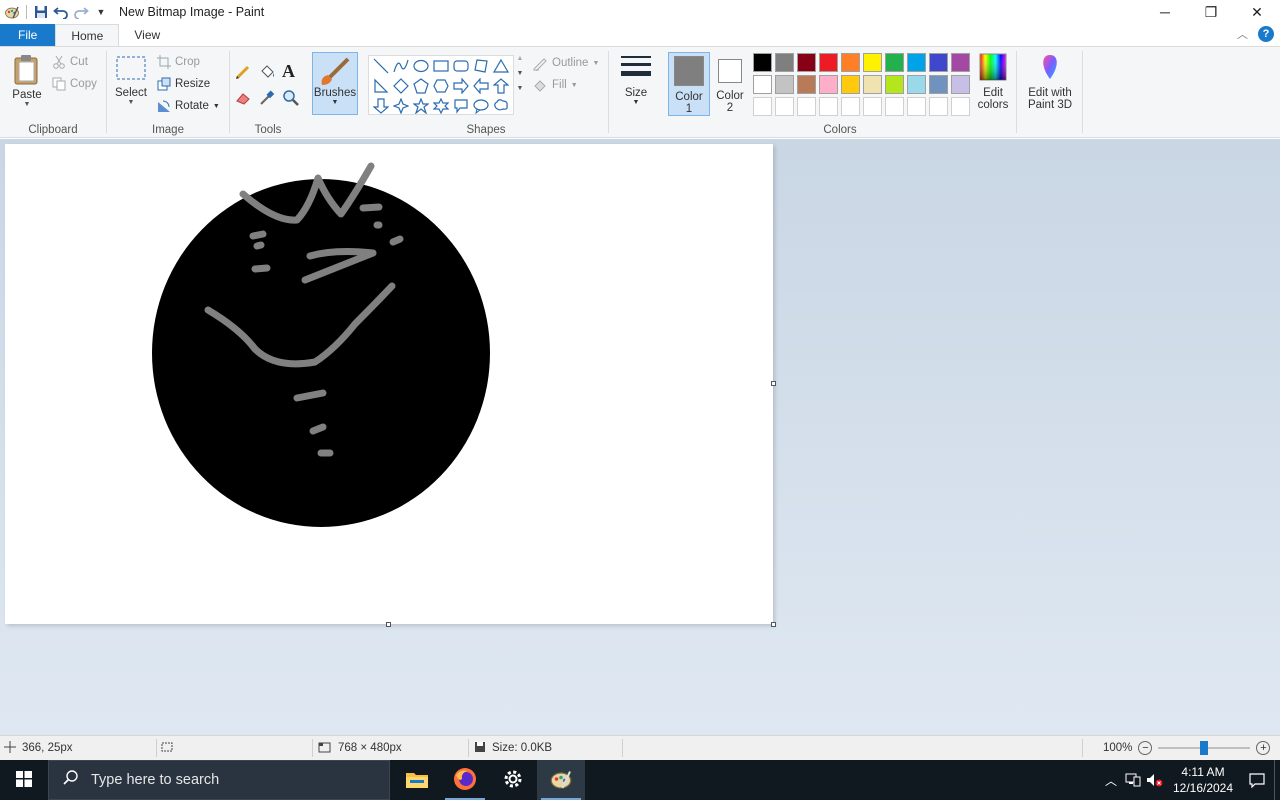 The height and width of the screenshot is (800, 1280). I want to click on taskbar-file-explorer, so click(417, 780).